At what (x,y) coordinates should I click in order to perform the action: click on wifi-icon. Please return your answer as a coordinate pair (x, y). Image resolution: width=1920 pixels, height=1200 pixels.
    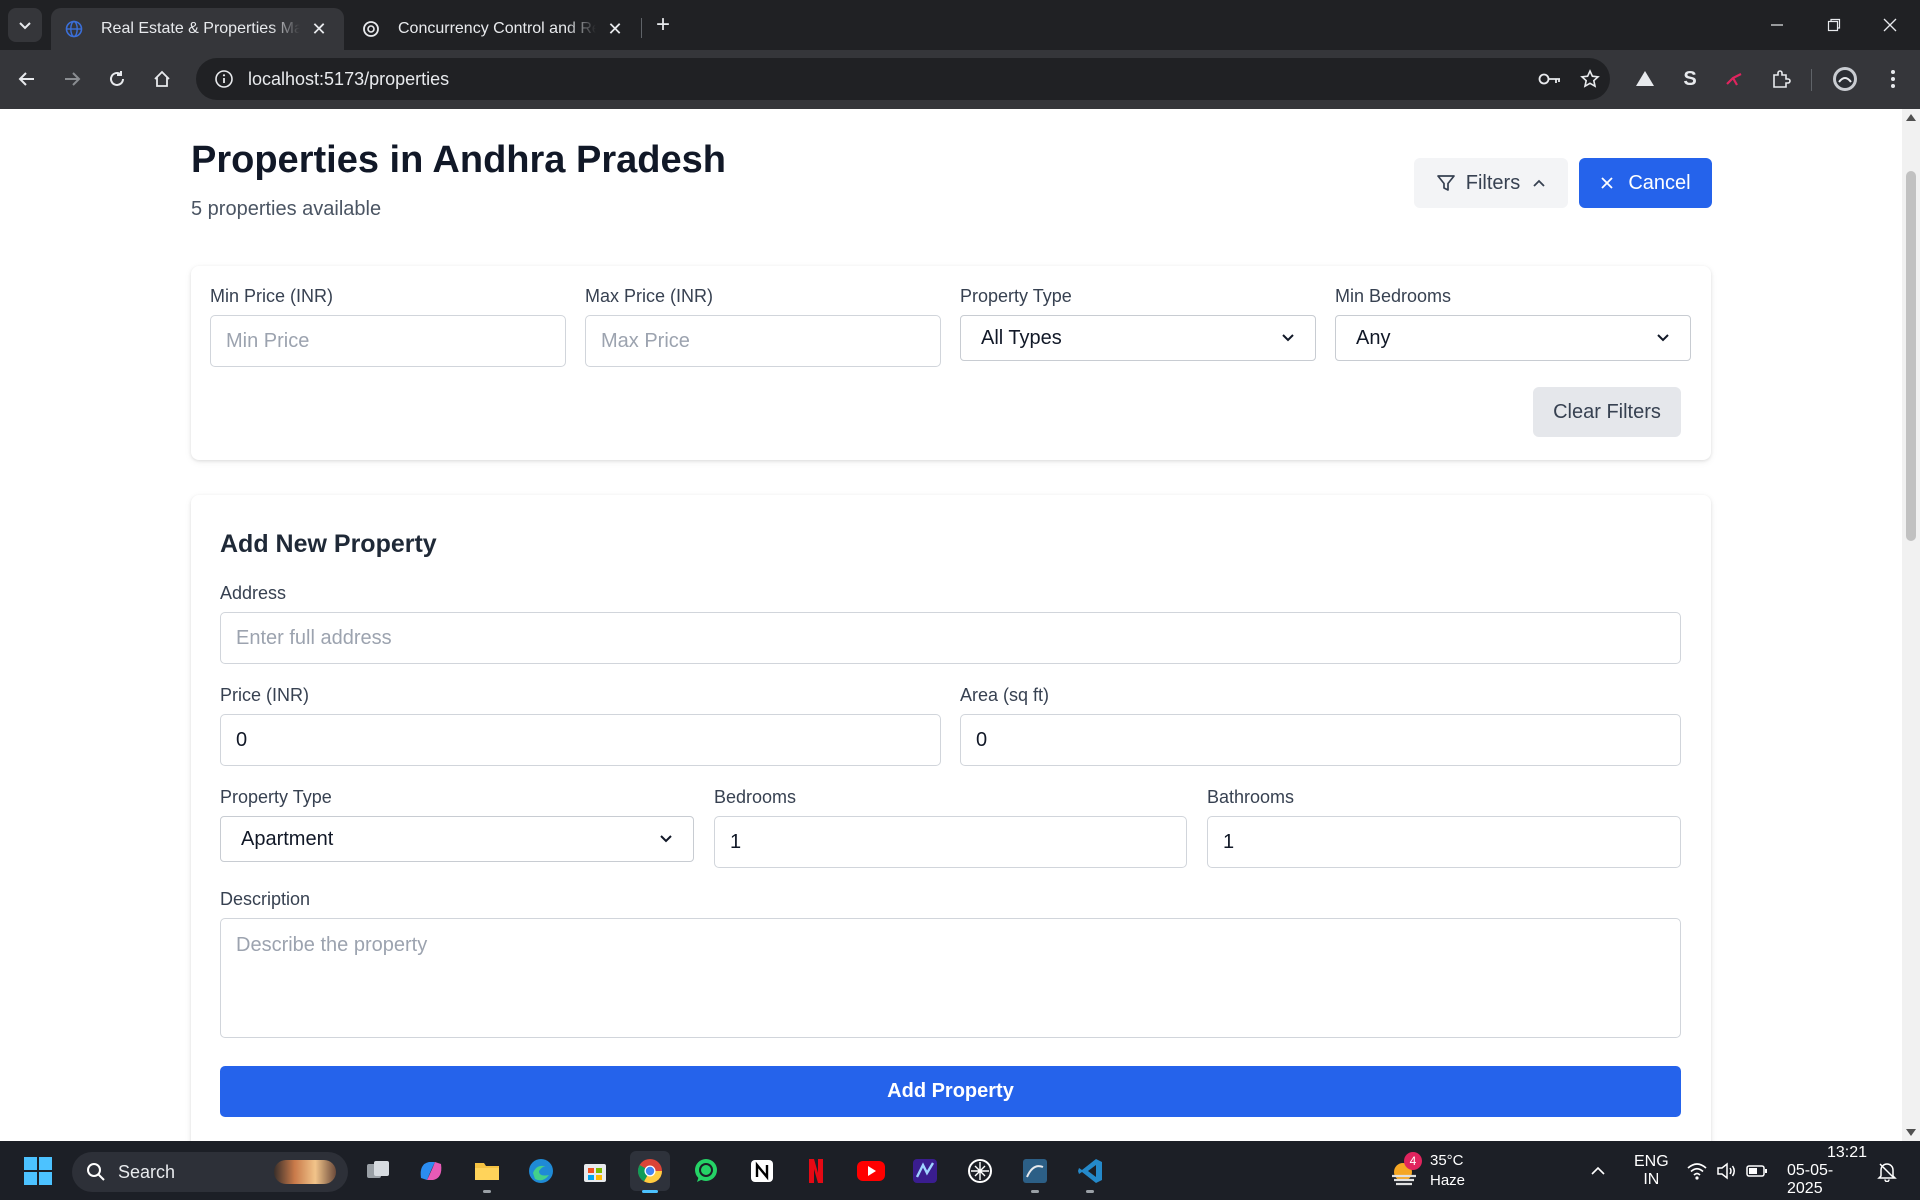
    Looking at the image, I should click on (1697, 1170).